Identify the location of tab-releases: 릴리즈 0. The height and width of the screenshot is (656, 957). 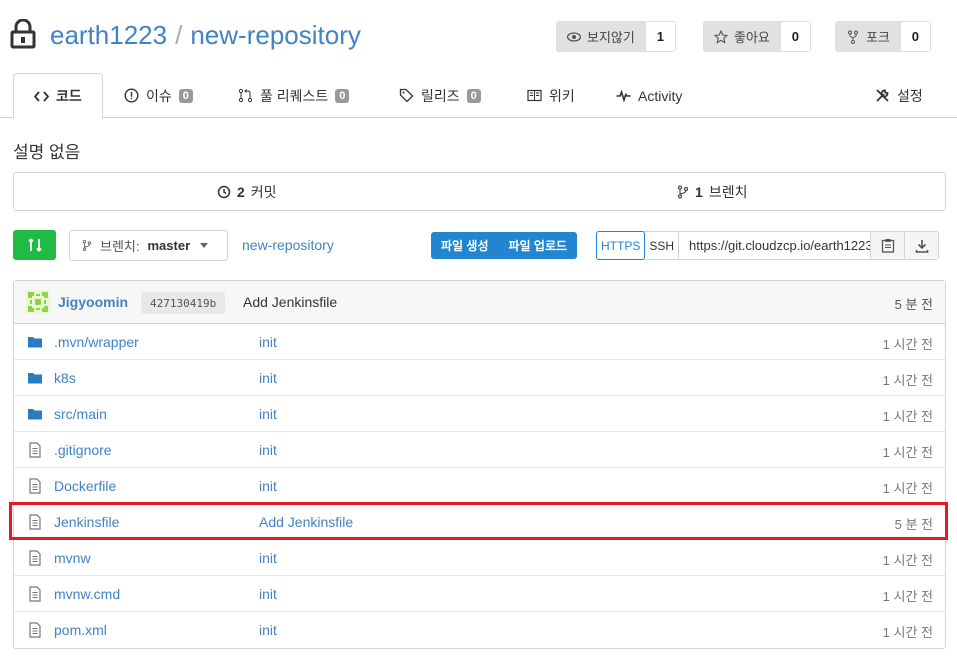
(440, 95).